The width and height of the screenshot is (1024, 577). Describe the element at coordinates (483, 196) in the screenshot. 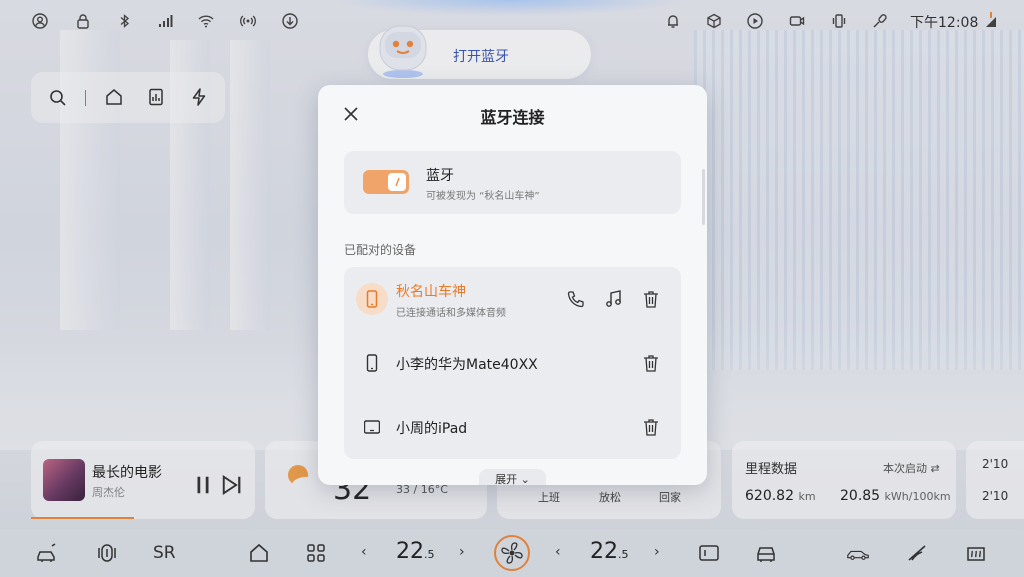

I see `bluetooth-visibility-text: 可被发现为 “秋名山车神”` at that location.